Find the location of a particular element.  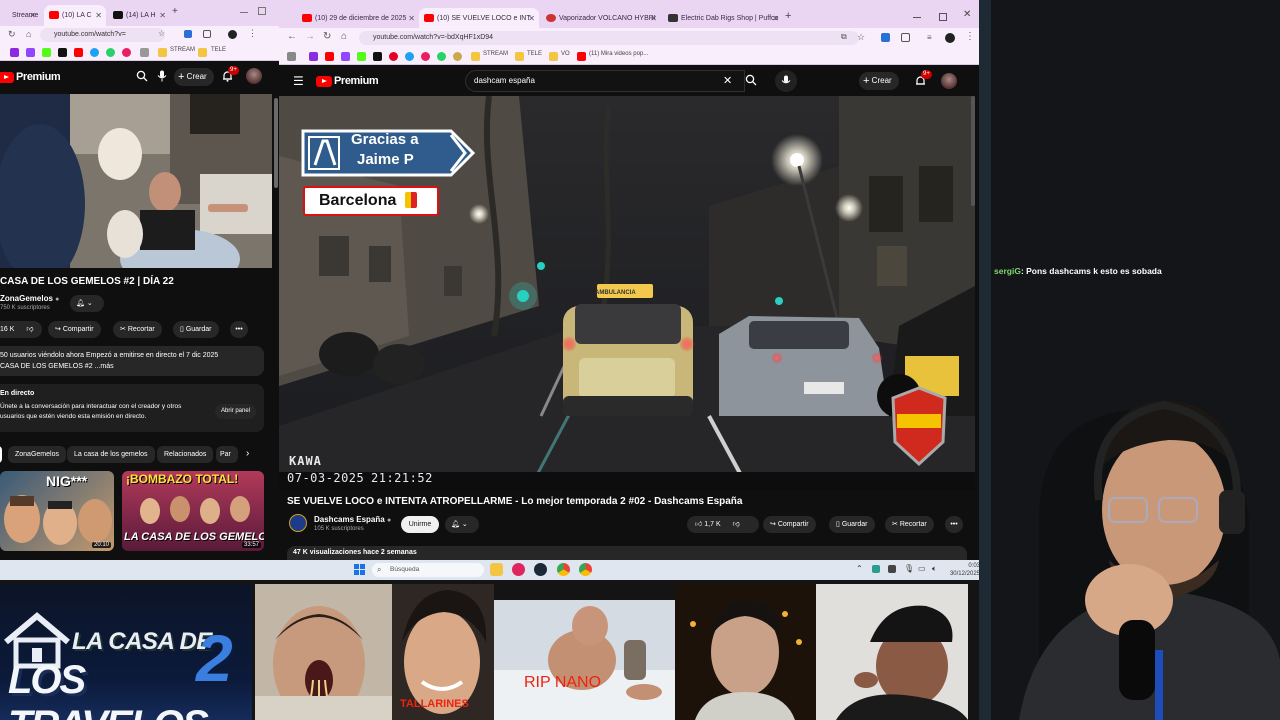

file-explorer-icon is located at coordinates (496, 569).